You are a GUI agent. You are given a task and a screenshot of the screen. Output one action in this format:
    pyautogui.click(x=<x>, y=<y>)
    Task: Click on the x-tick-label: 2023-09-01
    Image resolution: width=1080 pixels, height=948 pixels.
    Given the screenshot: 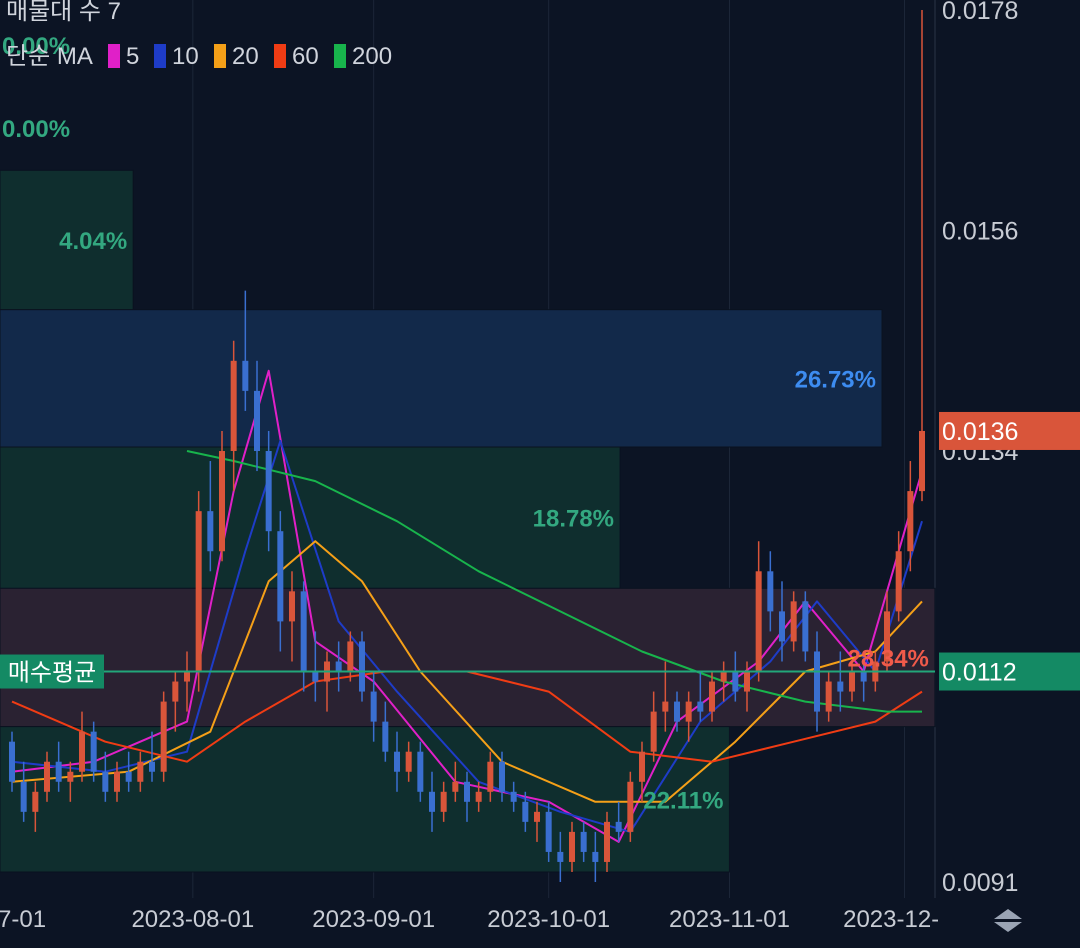 What is the action you would take?
    pyautogui.click(x=373, y=919)
    